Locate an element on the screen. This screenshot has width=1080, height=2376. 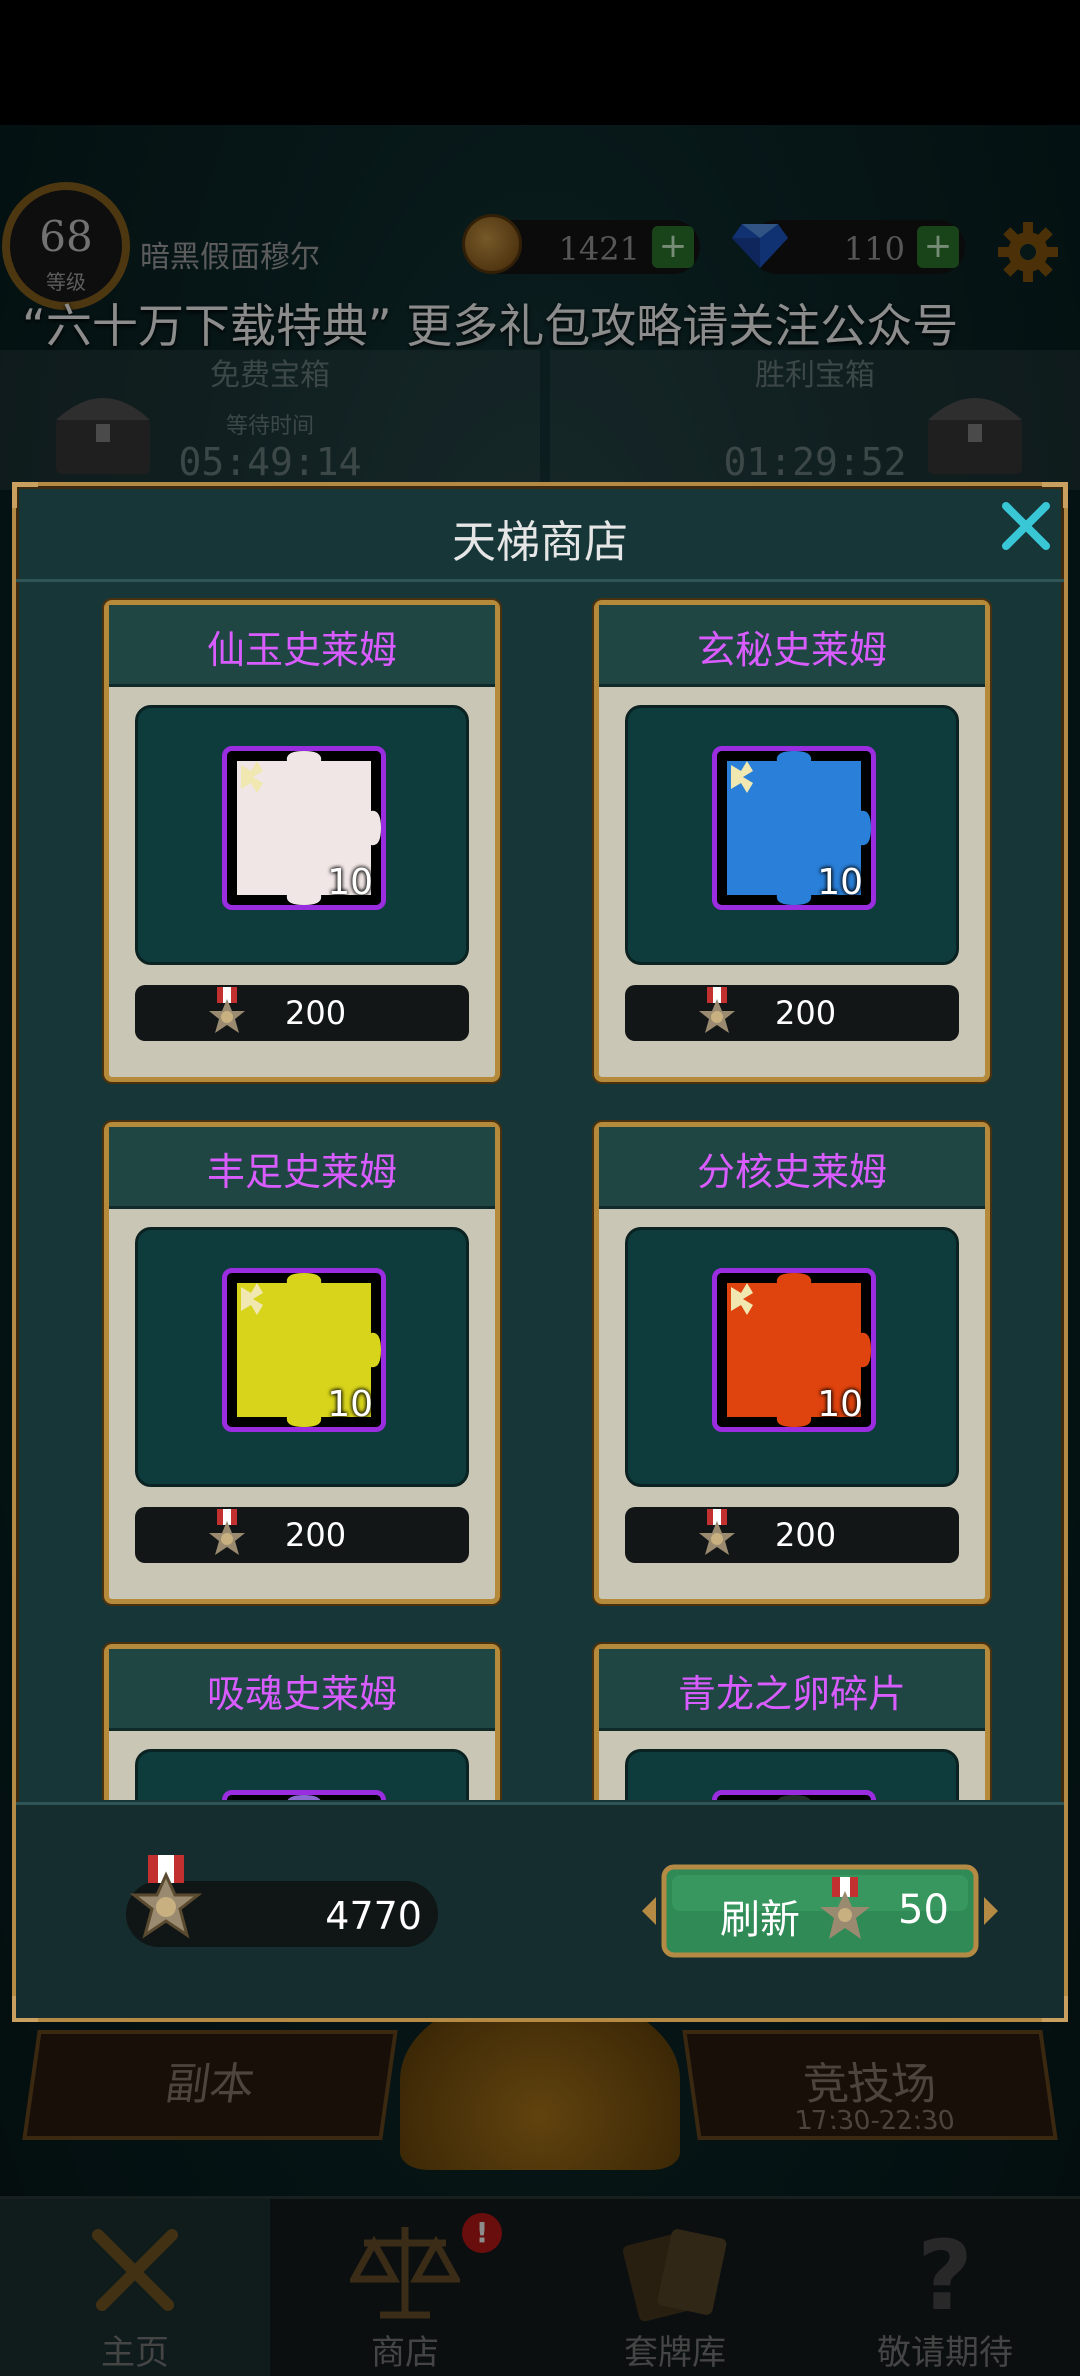
item-name: 青龙之卵碎片 is located at coordinates (791, 1694).